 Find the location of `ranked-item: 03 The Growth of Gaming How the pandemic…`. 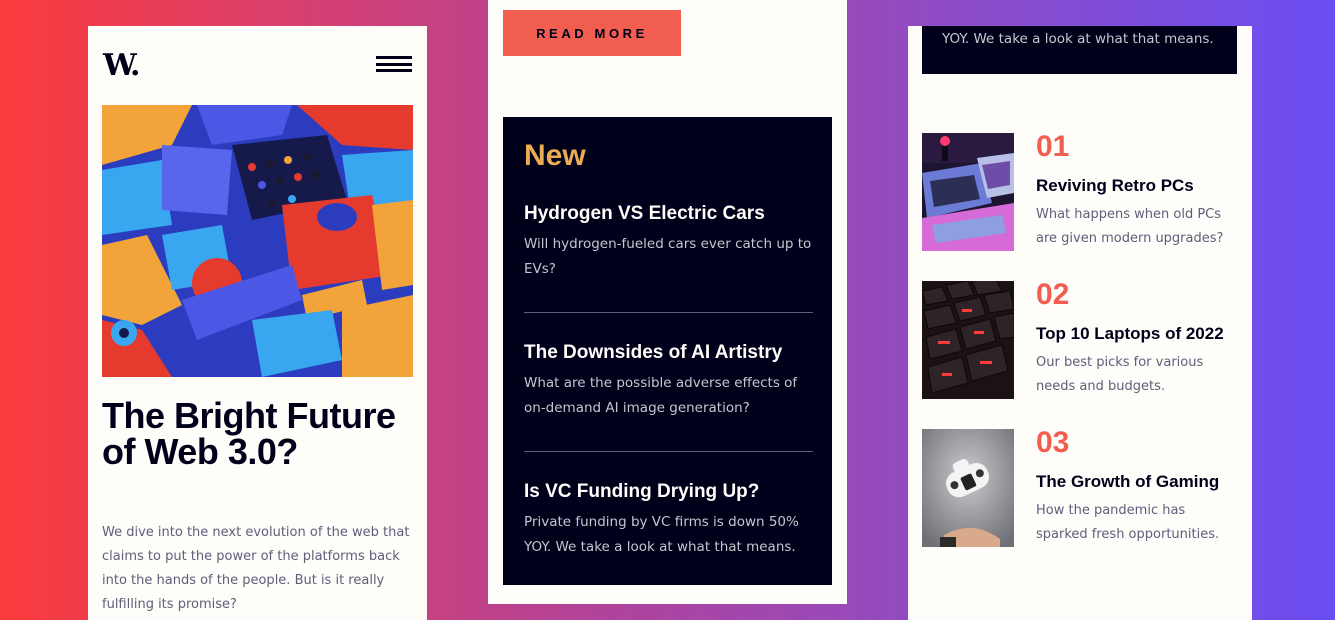

ranked-item: 03 The Growth of Gaming How the pandemic… is located at coordinates (1082, 486).